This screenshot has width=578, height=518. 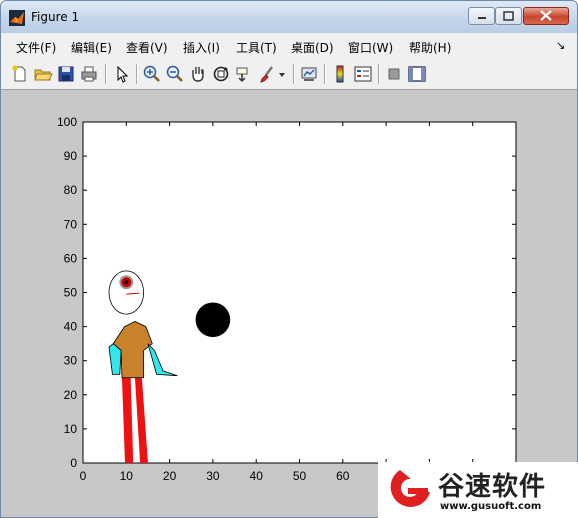 I want to click on hide-plot-tools-icon, so click(x=394, y=74).